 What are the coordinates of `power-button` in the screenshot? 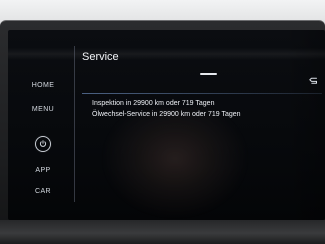 It's located at (43, 144).